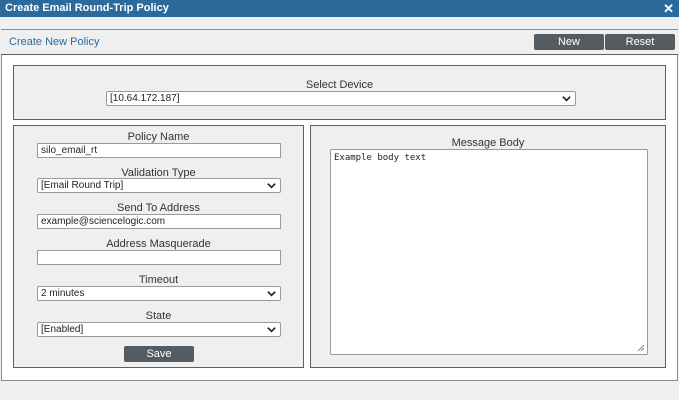 This screenshot has width=679, height=400. Describe the element at coordinates (158, 316) in the screenshot. I see `state-label: State` at that location.